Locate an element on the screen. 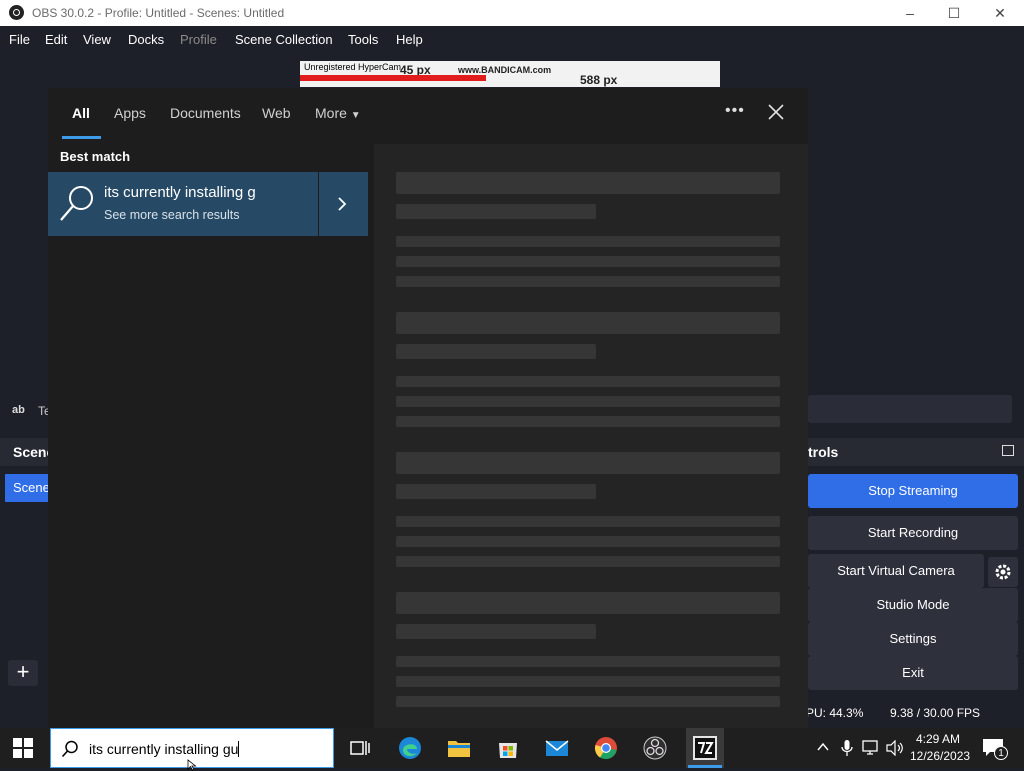 The height and width of the screenshot is (771, 1024). taskbar-search-input: its currently installing gu is located at coordinates (192, 749).